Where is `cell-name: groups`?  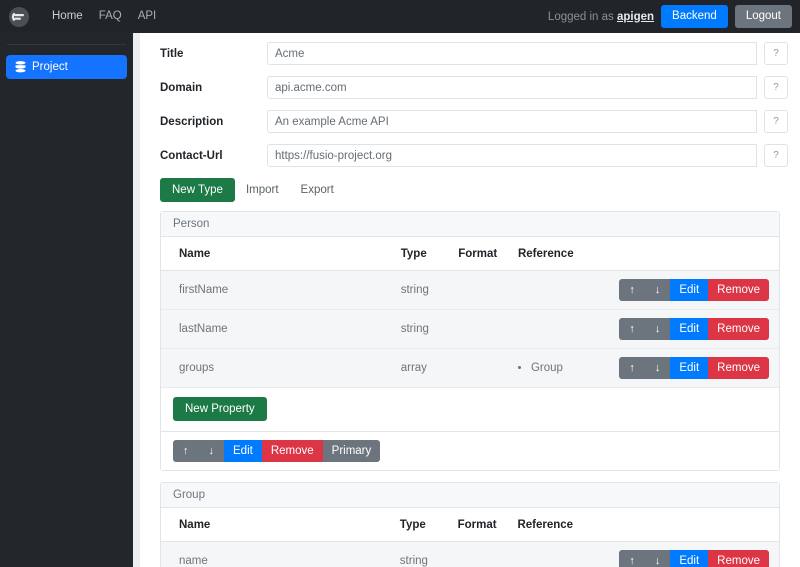 cell-name: groups is located at coordinates (278, 368).